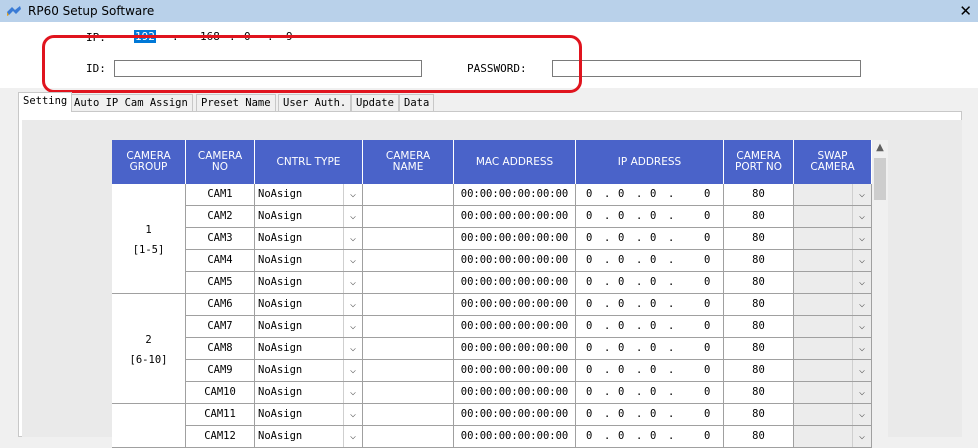 The height and width of the screenshot is (448, 978). I want to click on ip-address-field: 192 . 168 . 0 . 9, so click(211, 37).